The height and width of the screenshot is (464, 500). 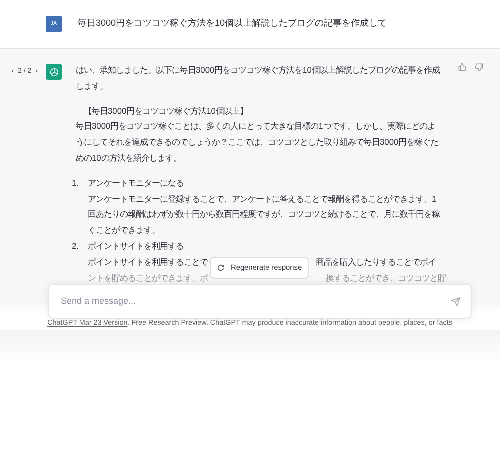 I want to click on list-item-text: 換することができ、コツコツと貯, so click(x=386, y=277).